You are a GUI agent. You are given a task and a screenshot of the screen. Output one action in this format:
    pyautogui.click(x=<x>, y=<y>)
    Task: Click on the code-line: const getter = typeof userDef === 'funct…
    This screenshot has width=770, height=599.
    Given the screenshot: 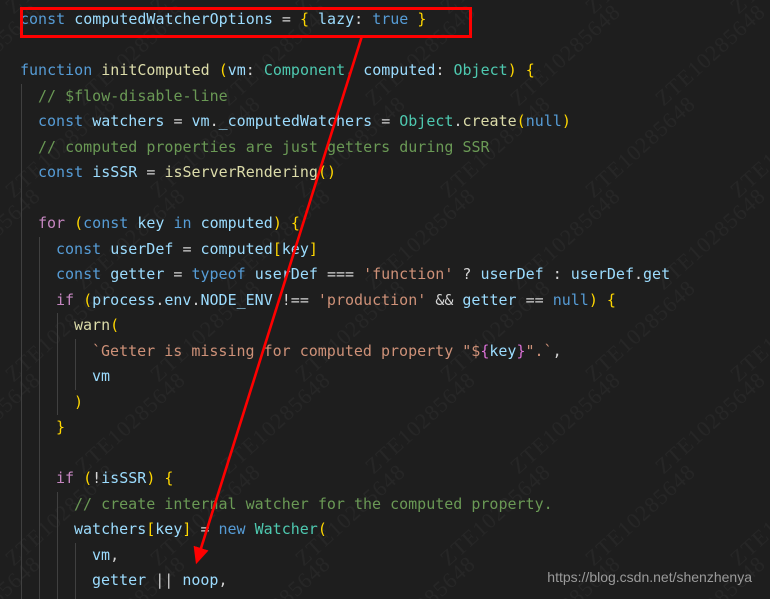 What is the action you would take?
    pyautogui.click(x=385, y=275)
    